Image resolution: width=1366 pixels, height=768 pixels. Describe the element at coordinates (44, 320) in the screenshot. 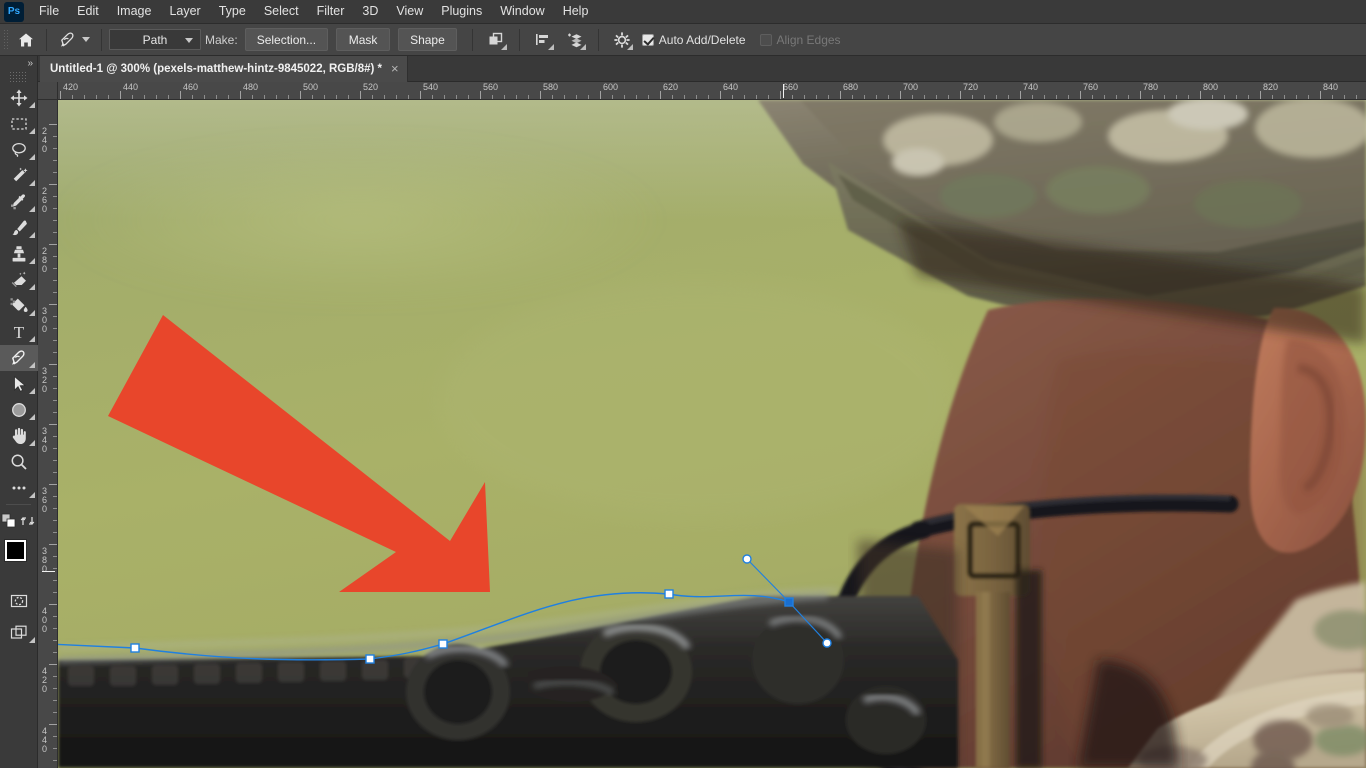

I see `ruler-label: 300` at that location.